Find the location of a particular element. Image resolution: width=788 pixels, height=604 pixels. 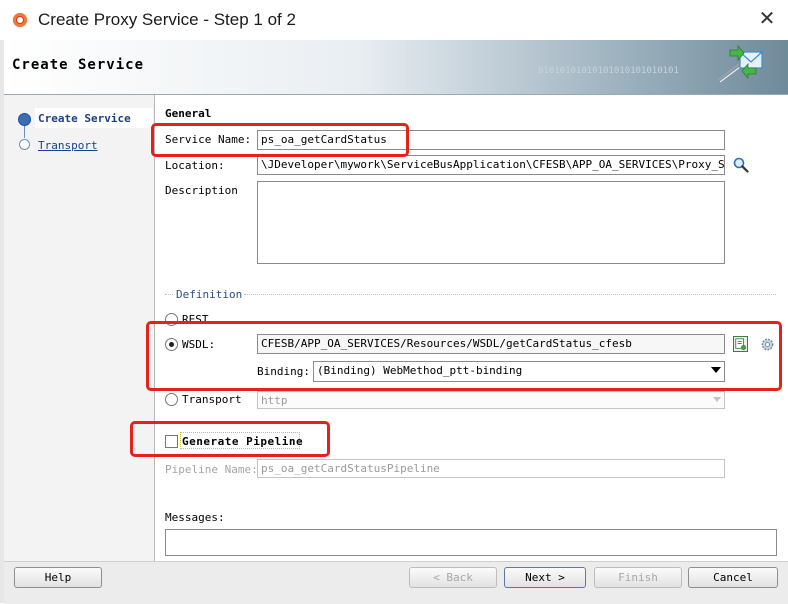

close-icon: ✕ is located at coordinates (767, 19).